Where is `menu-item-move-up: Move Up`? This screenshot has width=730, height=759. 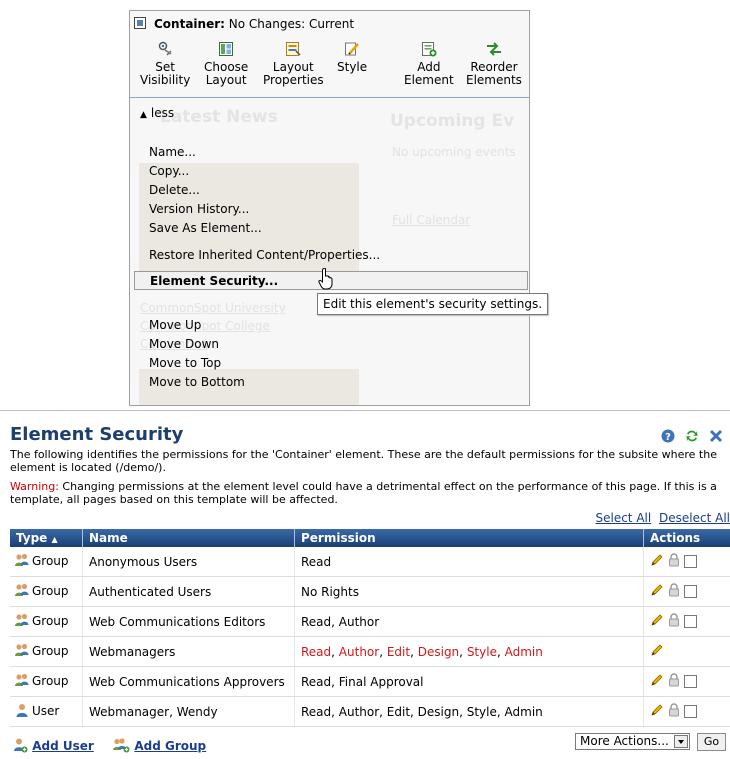
menu-item-move-up: Move Up is located at coordinates (175, 325).